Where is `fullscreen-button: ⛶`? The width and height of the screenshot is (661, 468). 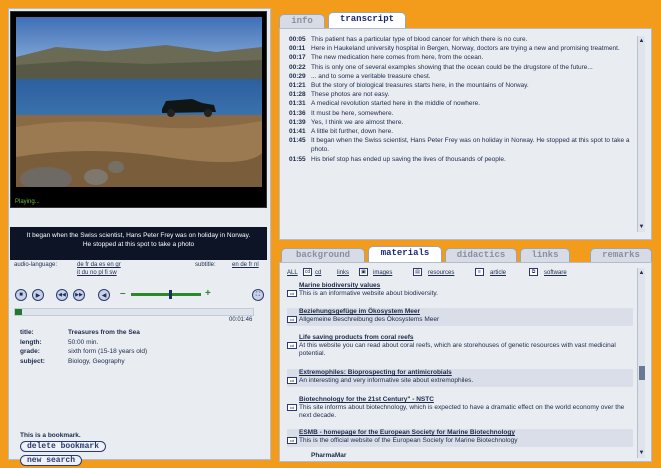 fullscreen-button: ⛶ is located at coordinates (258, 295).